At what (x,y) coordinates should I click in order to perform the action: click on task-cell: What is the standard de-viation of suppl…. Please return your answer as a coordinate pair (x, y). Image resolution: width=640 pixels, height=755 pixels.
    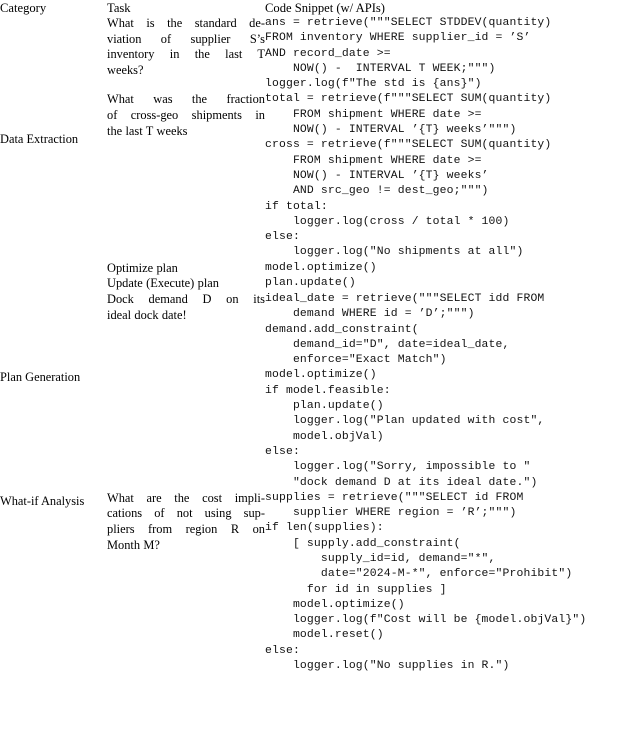
    Looking at the image, I should click on (186, 54).